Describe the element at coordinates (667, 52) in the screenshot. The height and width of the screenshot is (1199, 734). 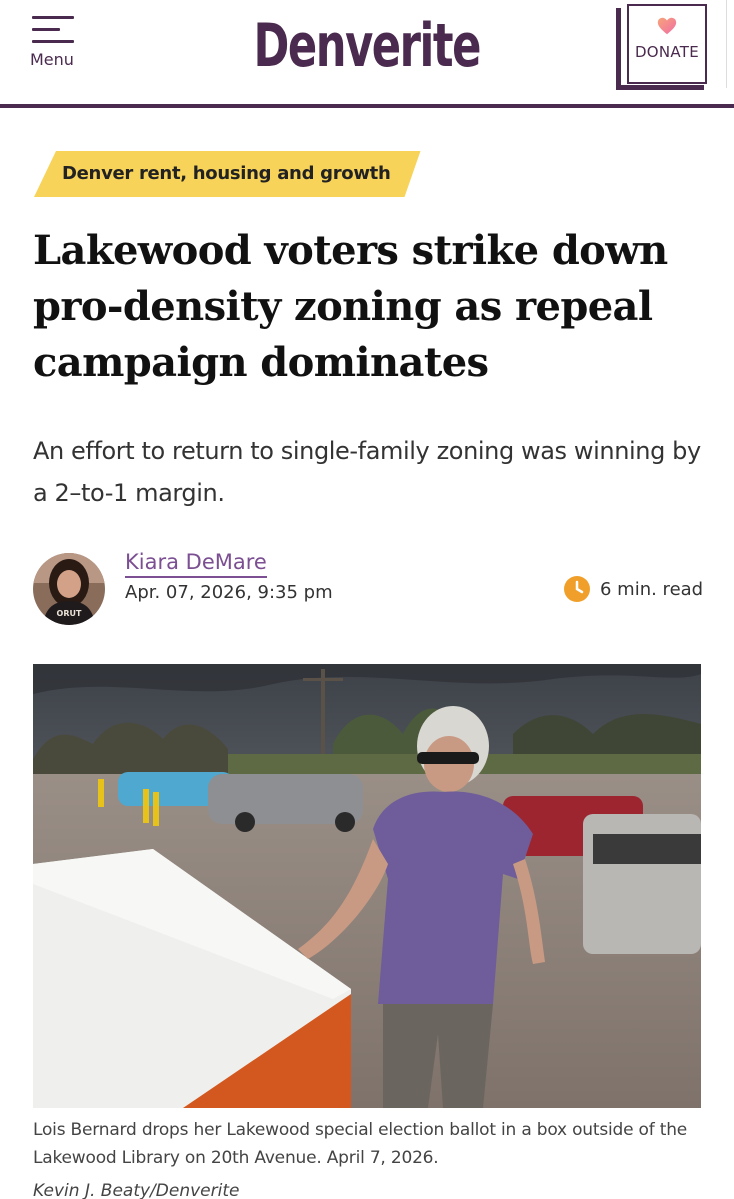
I see `donate-label: DONATE` at that location.